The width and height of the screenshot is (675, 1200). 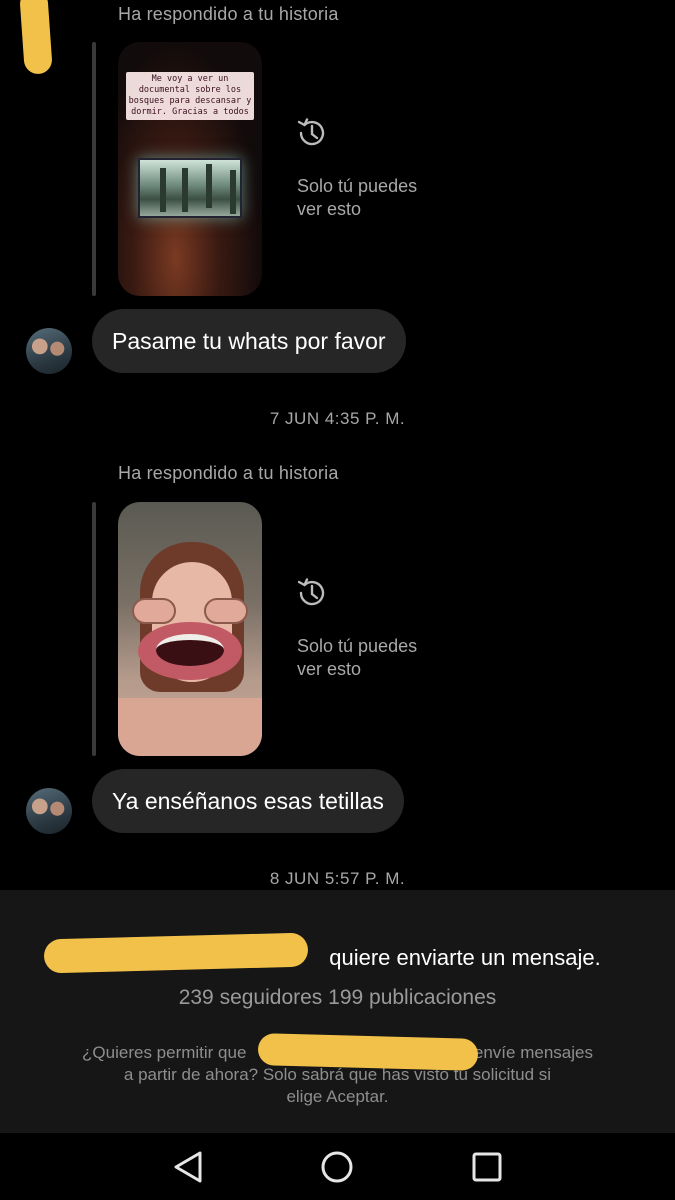 I want to click on message-bubble: Ya enséñanos esas tetillas, so click(x=248, y=801).